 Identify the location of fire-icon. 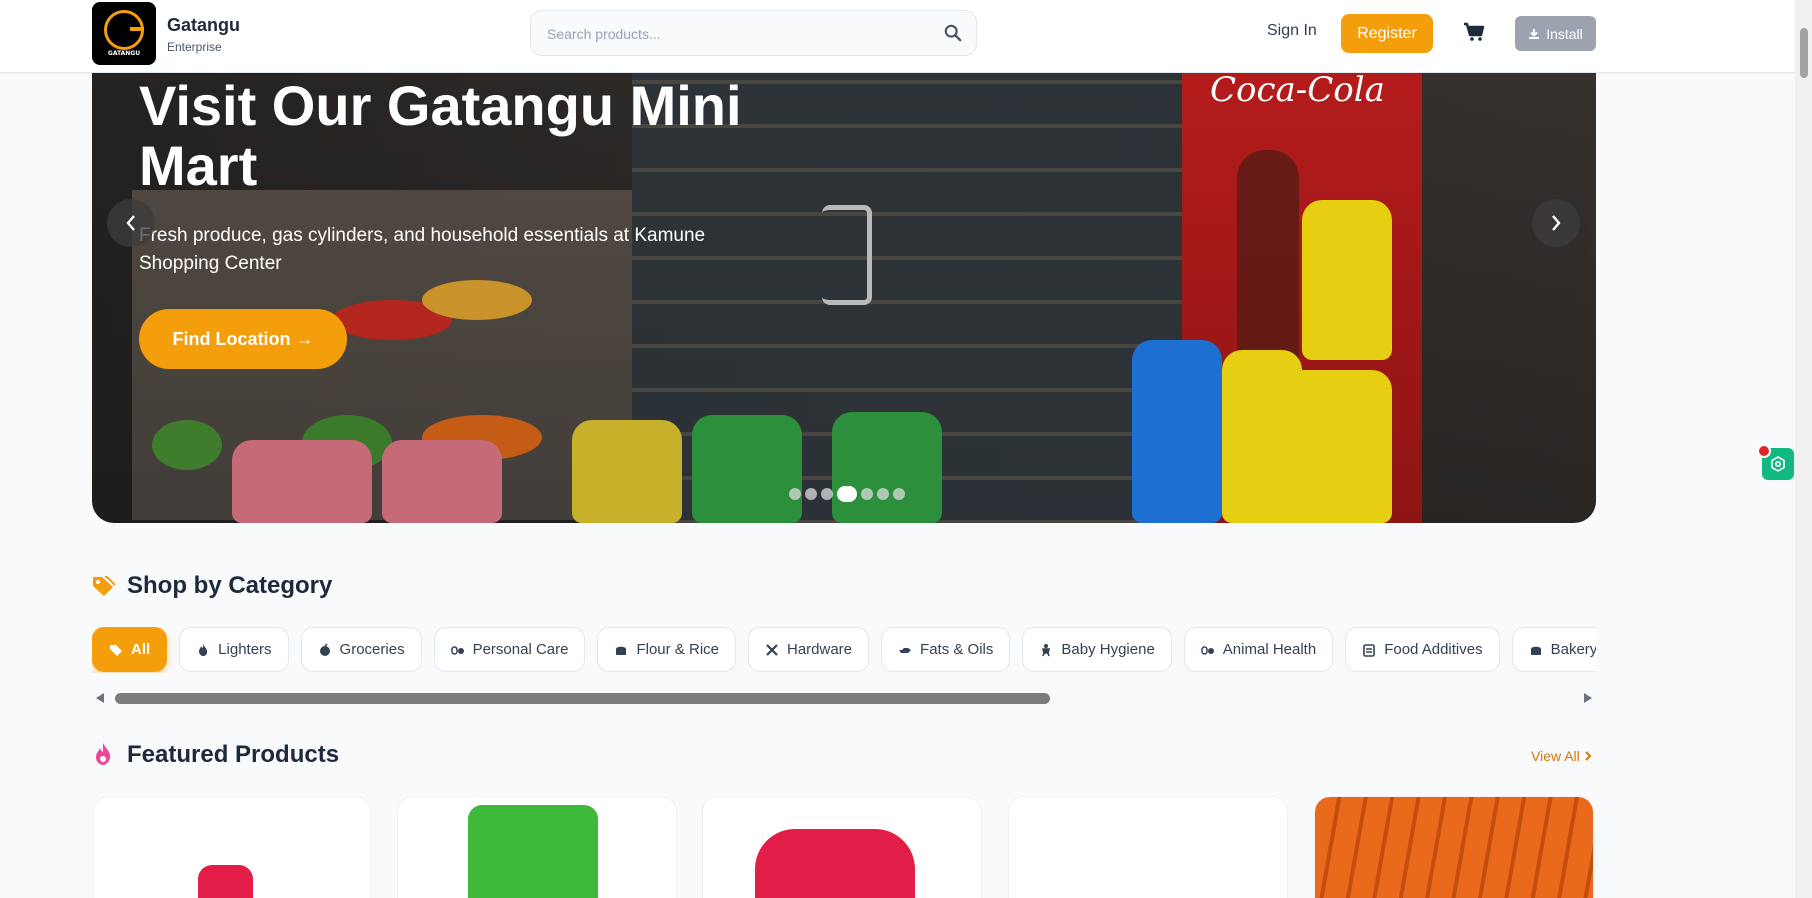
(203, 649).